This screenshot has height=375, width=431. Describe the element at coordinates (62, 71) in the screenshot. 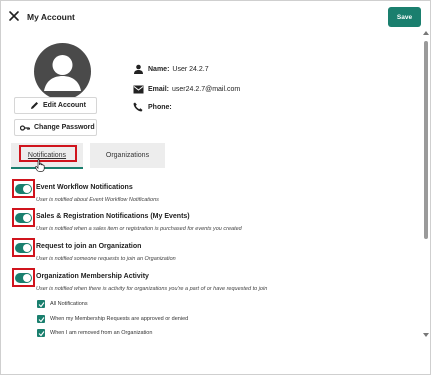

I see `avatar` at that location.